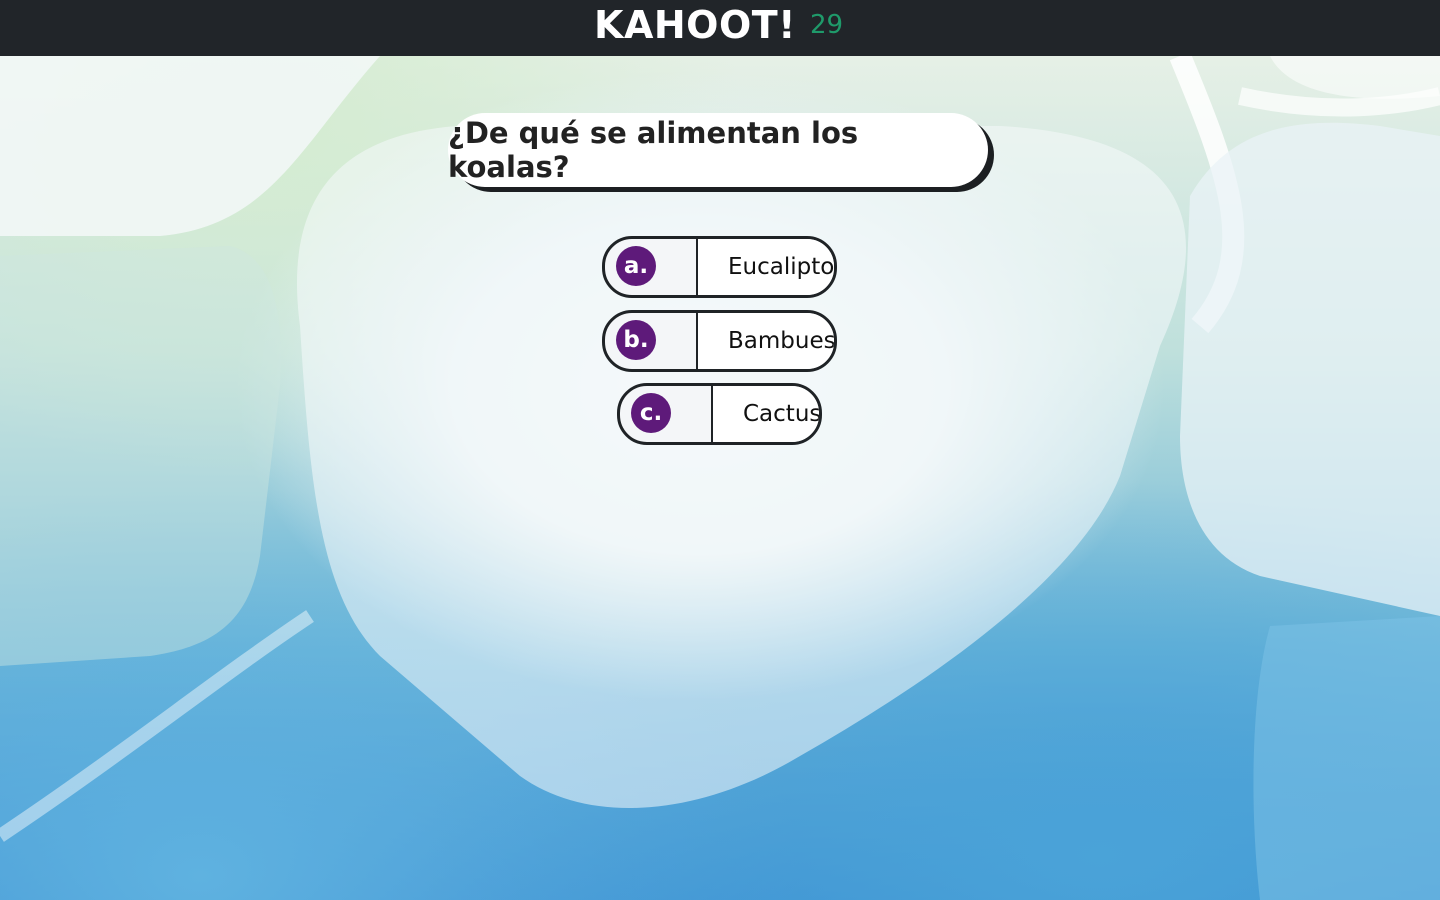 This screenshot has width=1440, height=900. Describe the element at coordinates (651, 413) in the screenshot. I see `answer-letter-c: c.` at that location.